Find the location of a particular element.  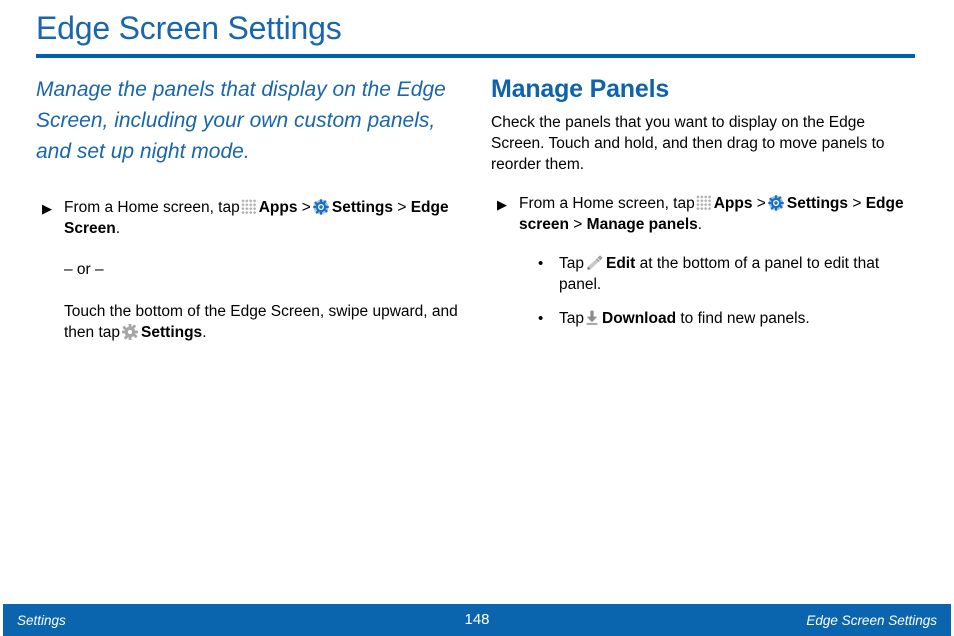

pencil-icon is located at coordinates (594, 262).